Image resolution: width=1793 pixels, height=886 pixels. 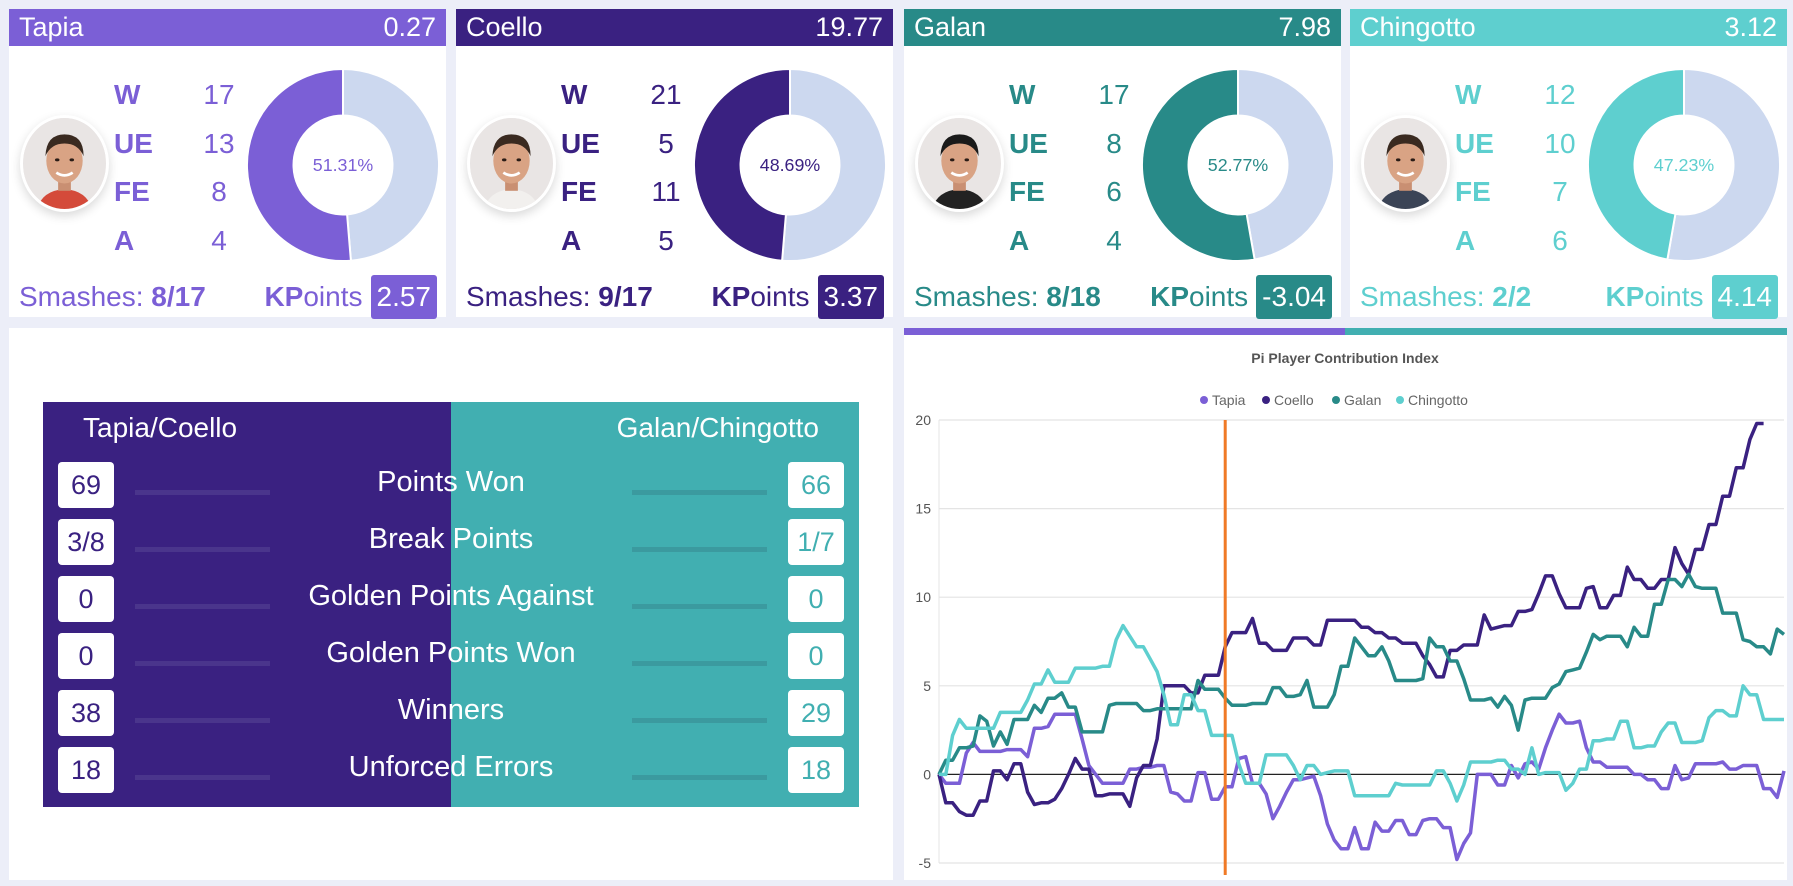 I want to click on player-card-header: Chingotto 3.12, so click(x=1568, y=27).